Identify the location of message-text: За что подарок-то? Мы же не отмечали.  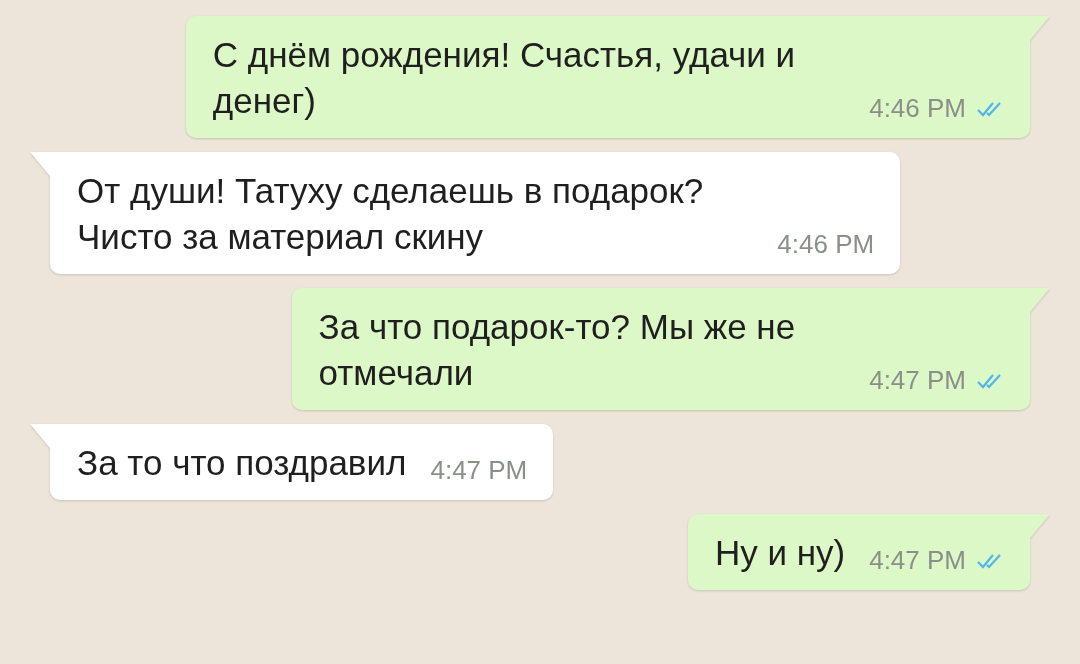
(557, 350).